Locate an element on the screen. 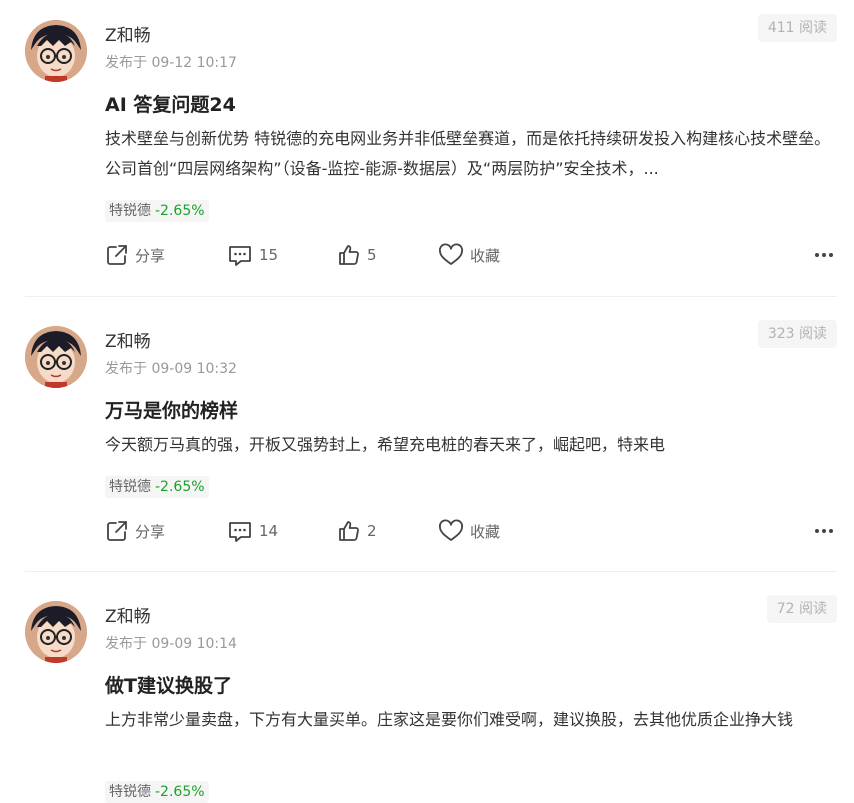  comment-count: 14 is located at coordinates (269, 531).